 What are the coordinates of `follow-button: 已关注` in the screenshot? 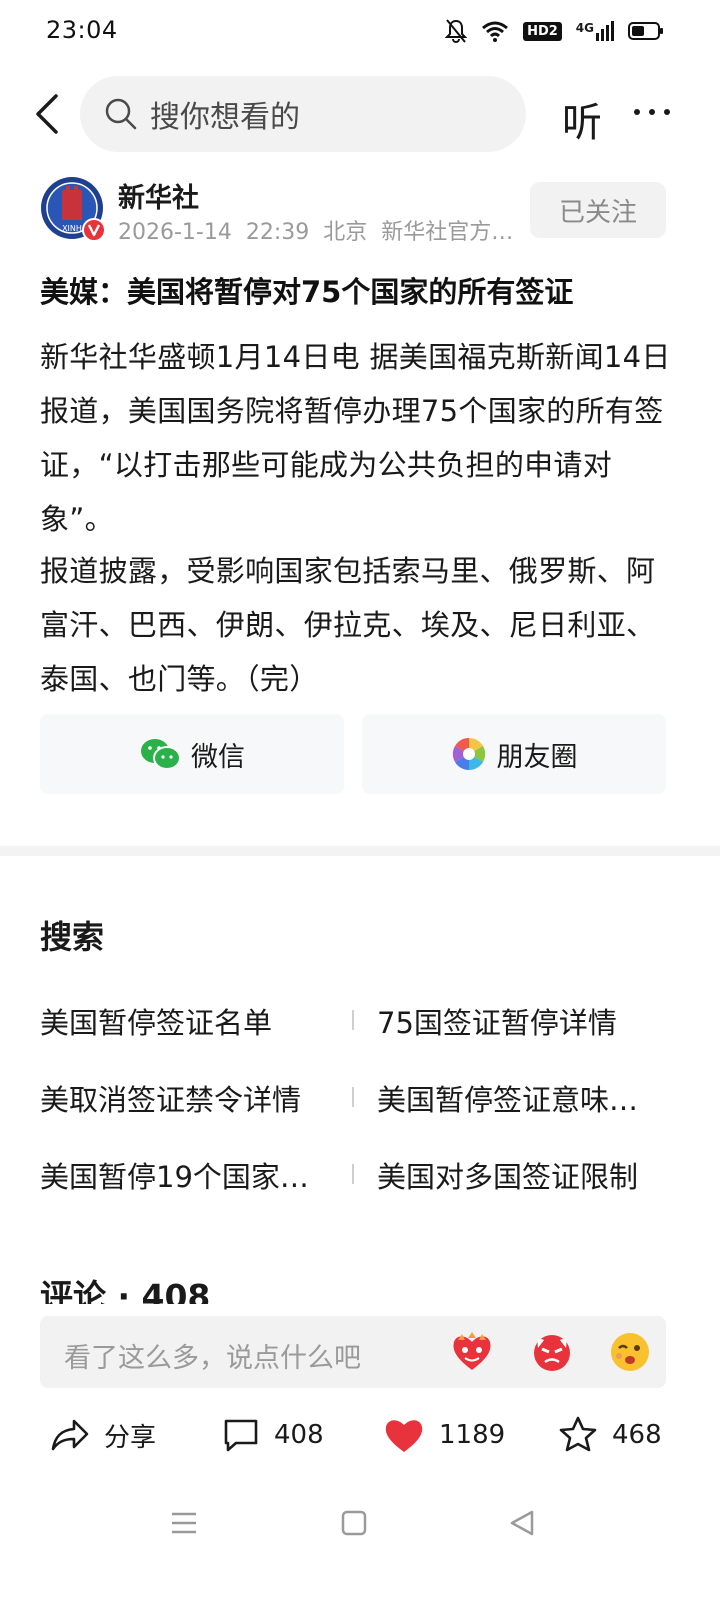 It's located at (598, 210).